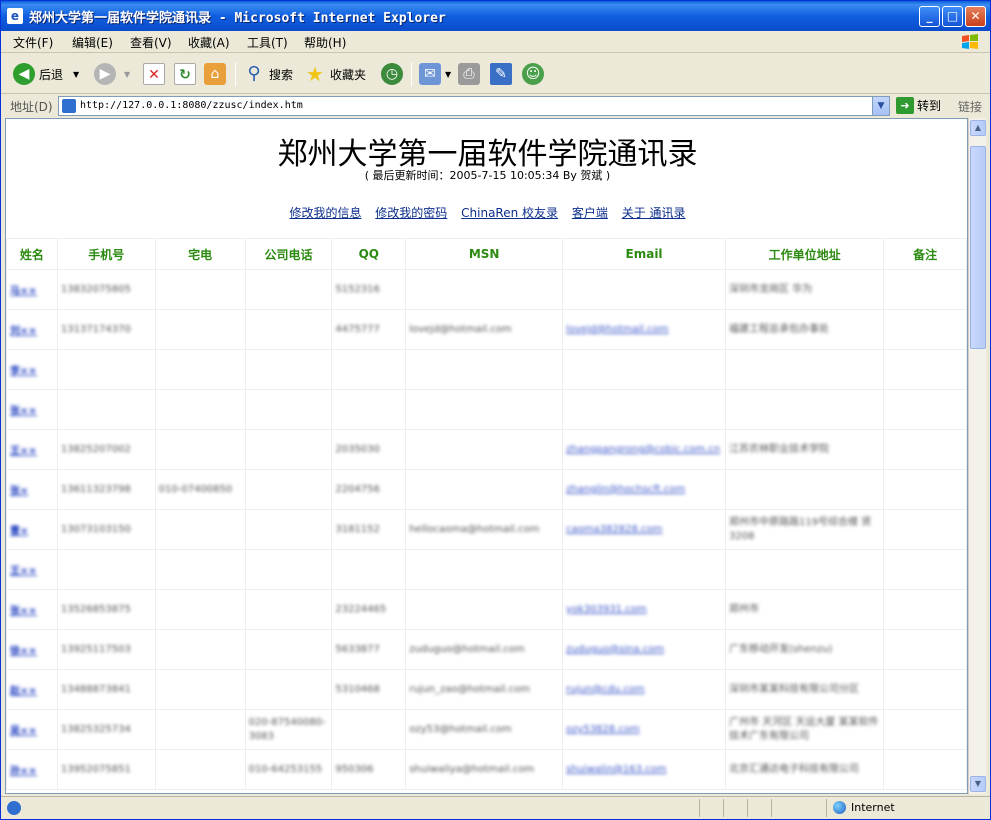 Image resolution: width=991 pixels, height=820 pixels. I want to click on messenger-icon: ☺, so click(533, 74).